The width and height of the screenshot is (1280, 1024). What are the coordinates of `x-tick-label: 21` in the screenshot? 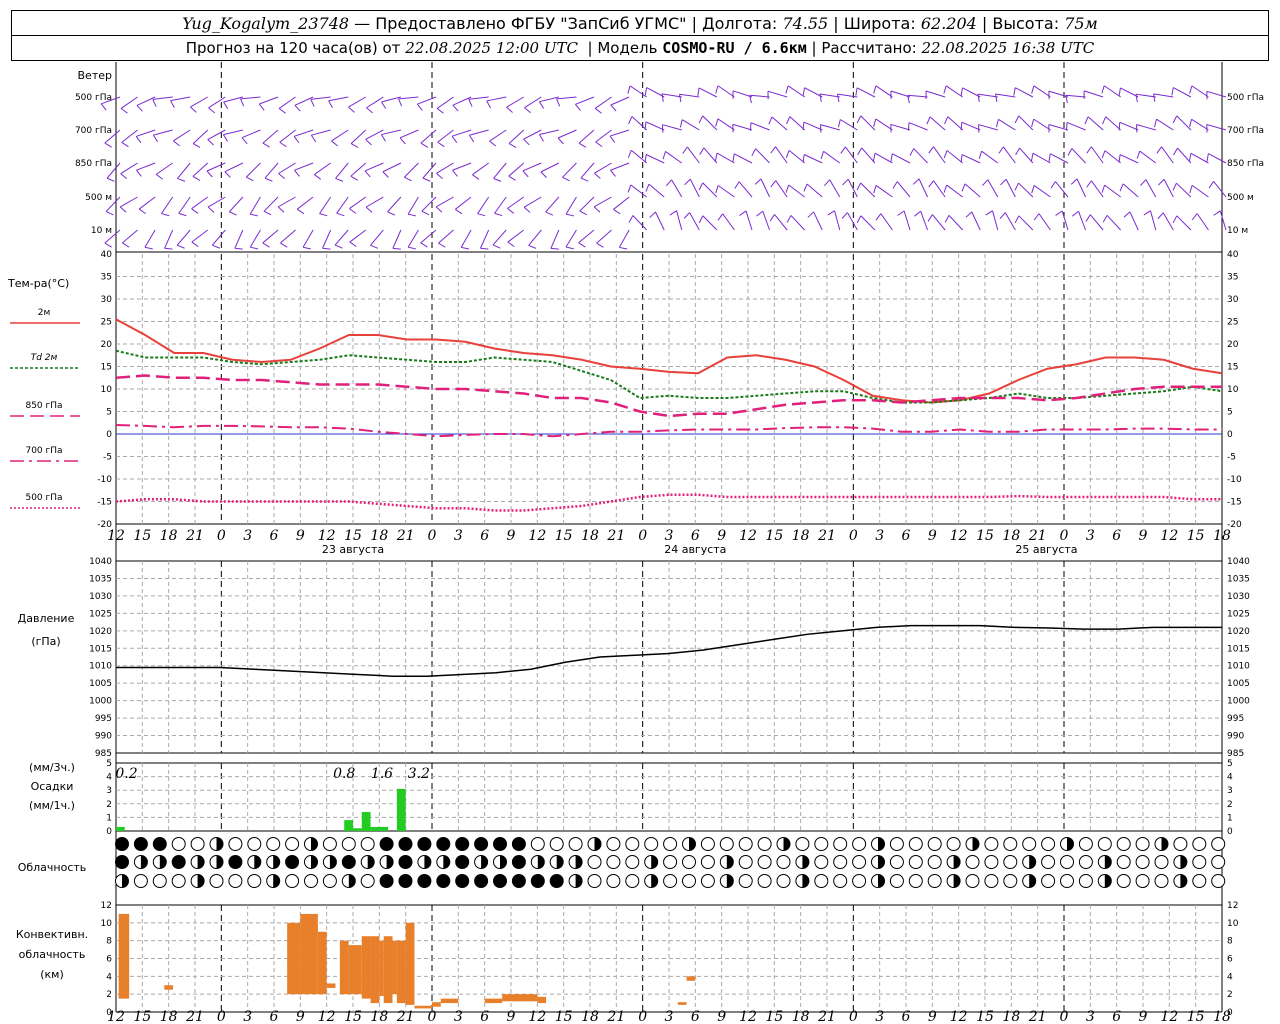 It's located at (405, 536).